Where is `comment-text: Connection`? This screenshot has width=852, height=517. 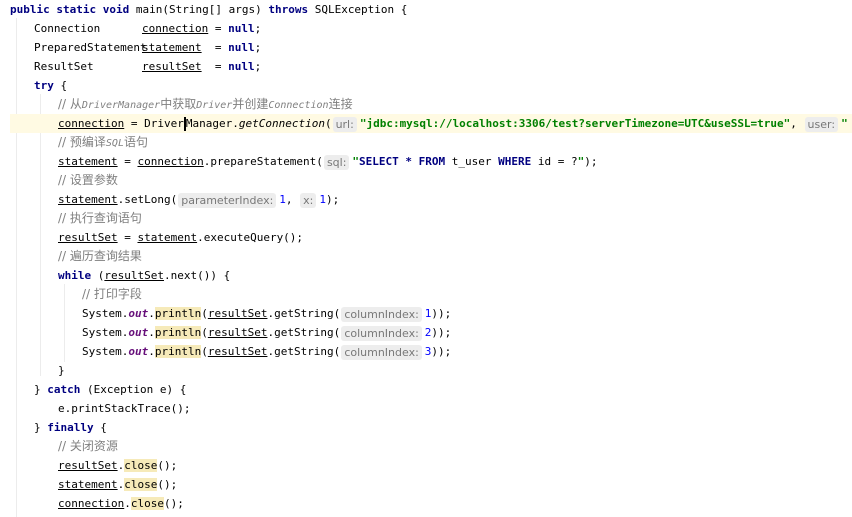
comment-text: Connection is located at coordinates (298, 105).